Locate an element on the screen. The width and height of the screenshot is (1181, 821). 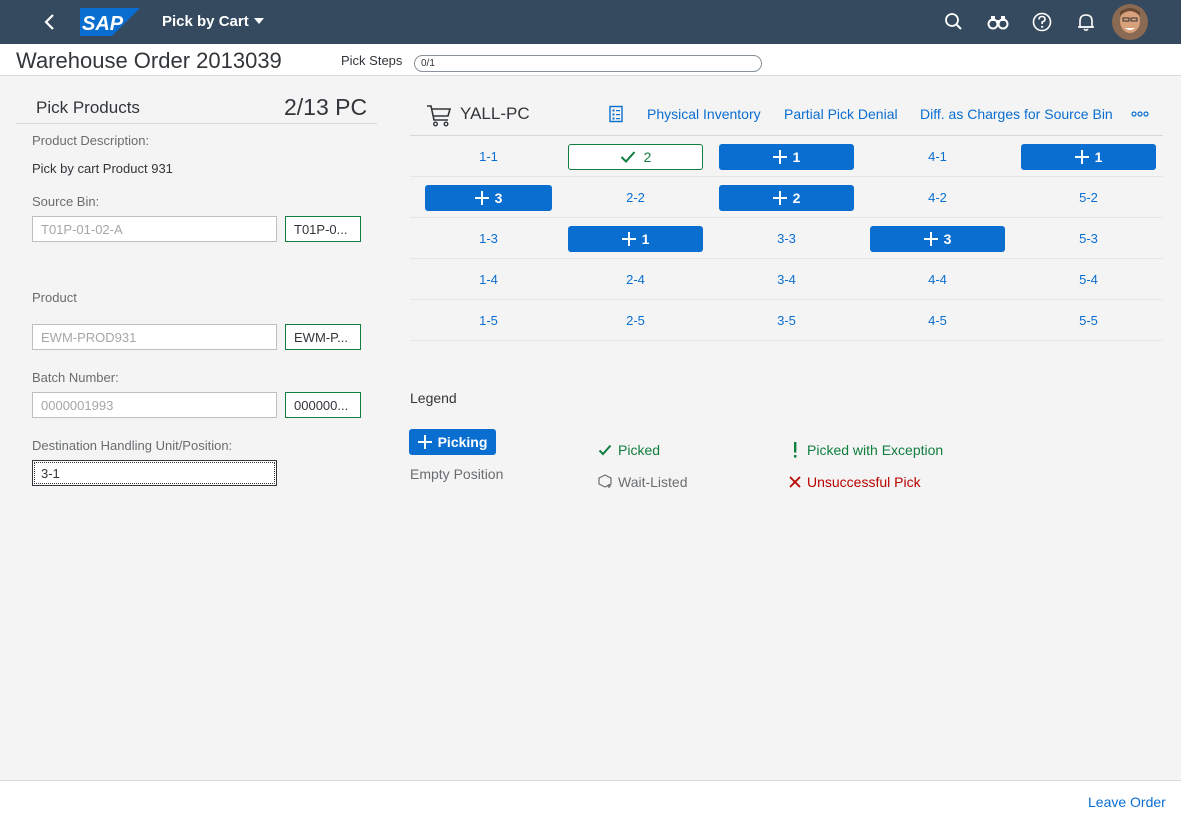
position-label: 5-3 is located at coordinates (1088, 238).